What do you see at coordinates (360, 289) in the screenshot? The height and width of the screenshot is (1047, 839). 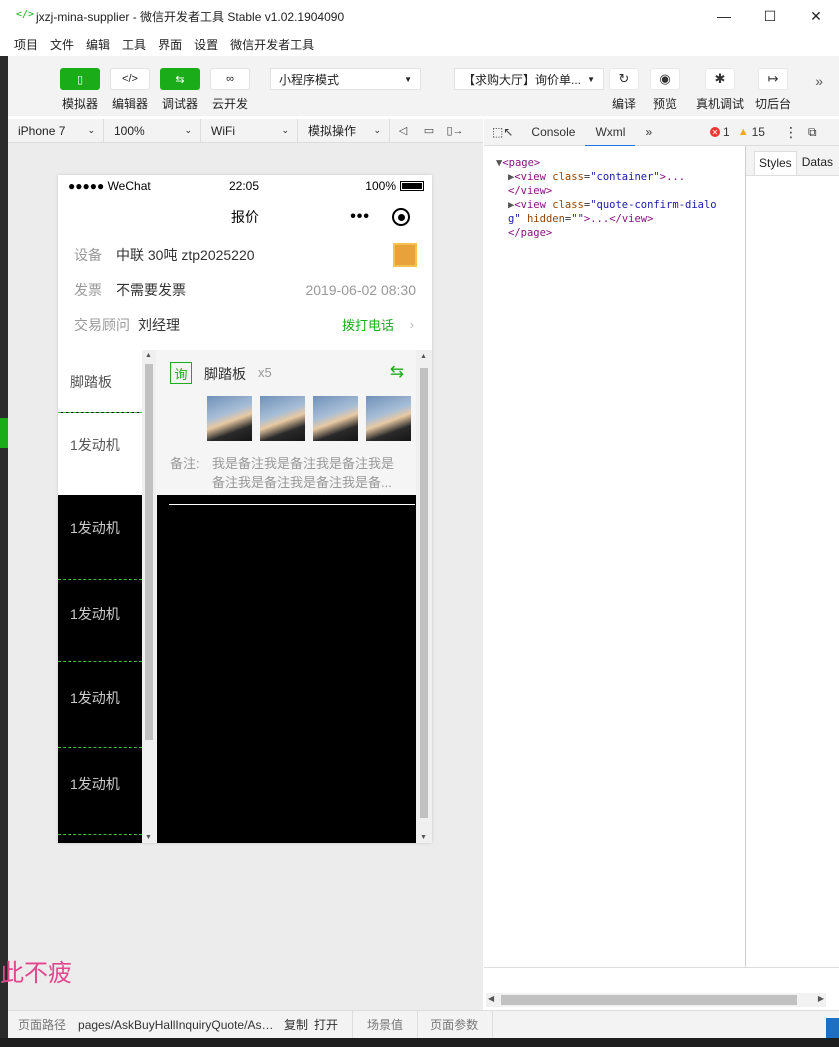 I see `invoice-date: 2019-06-02 08:30` at bounding box center [360, 289].